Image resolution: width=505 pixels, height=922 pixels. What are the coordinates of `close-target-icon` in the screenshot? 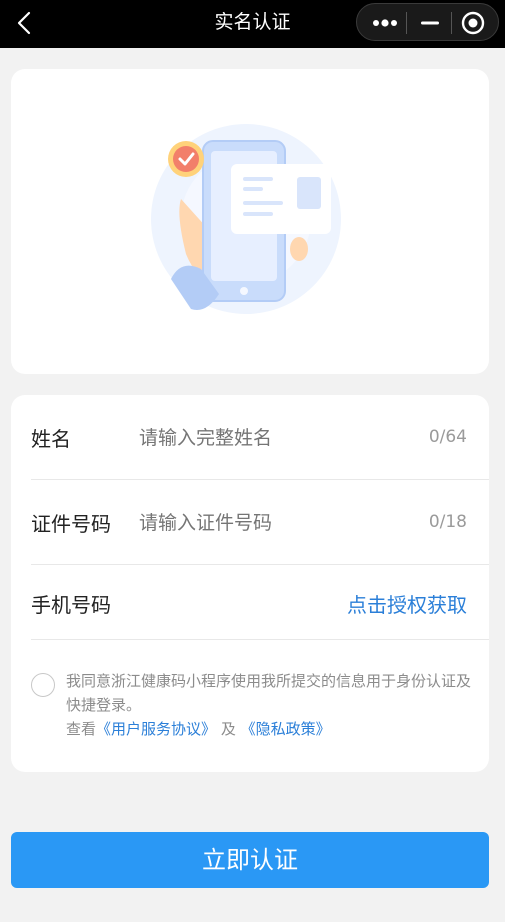 It's located at (473, 23).